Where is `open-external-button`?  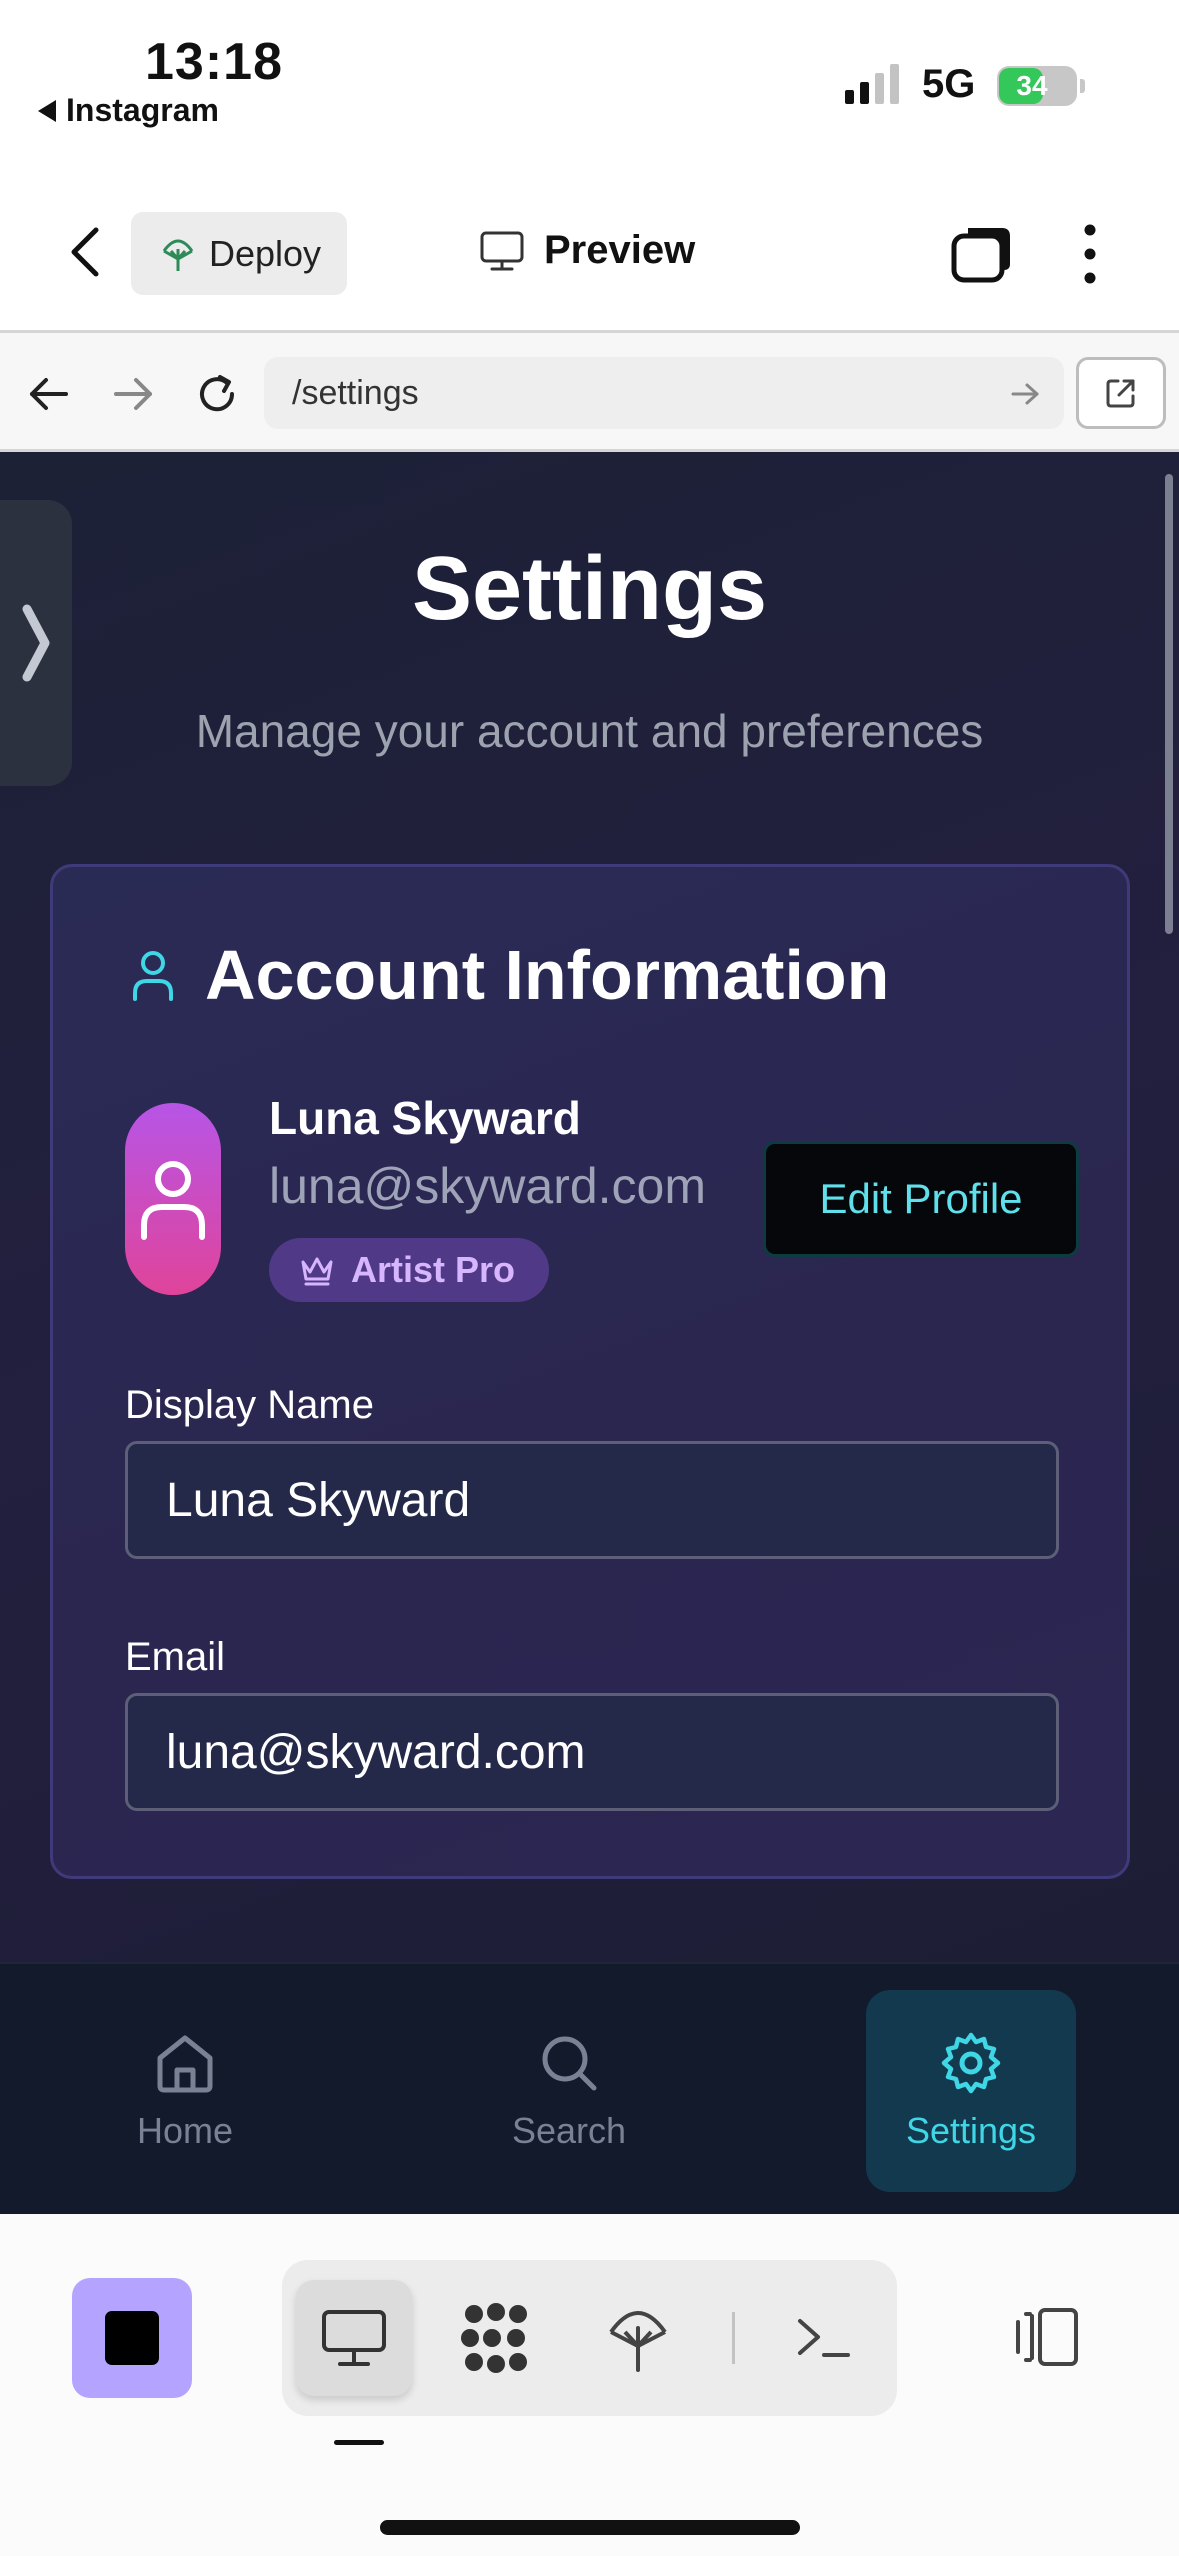 open-external-button is located at coordinates (1121, 393).